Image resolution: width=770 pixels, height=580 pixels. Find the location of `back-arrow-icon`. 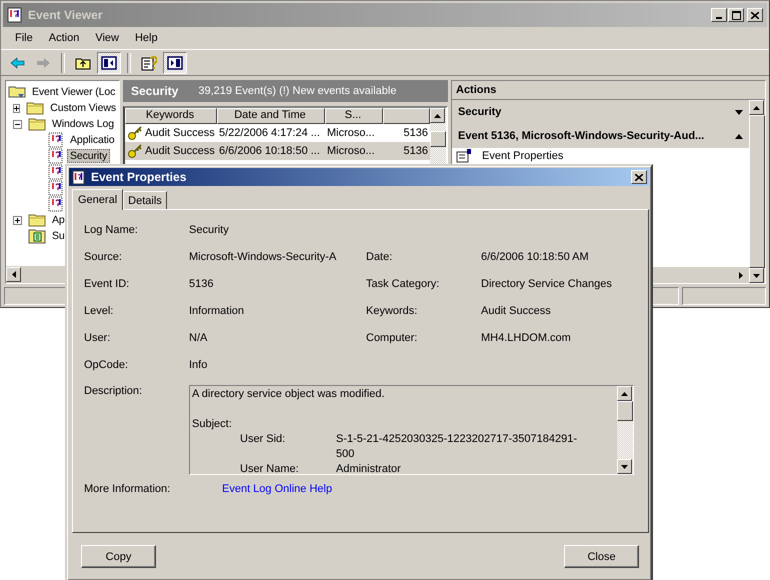

back-arrow-icon is located at coordinates (17, 62).